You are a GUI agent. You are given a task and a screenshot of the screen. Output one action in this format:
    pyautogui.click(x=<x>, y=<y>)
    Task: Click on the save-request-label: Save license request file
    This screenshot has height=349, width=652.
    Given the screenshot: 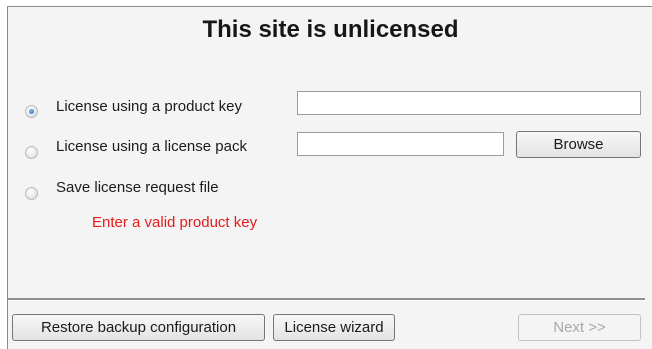 What is the action you would take?
    pyautogui.click(x=137, y=187)
    